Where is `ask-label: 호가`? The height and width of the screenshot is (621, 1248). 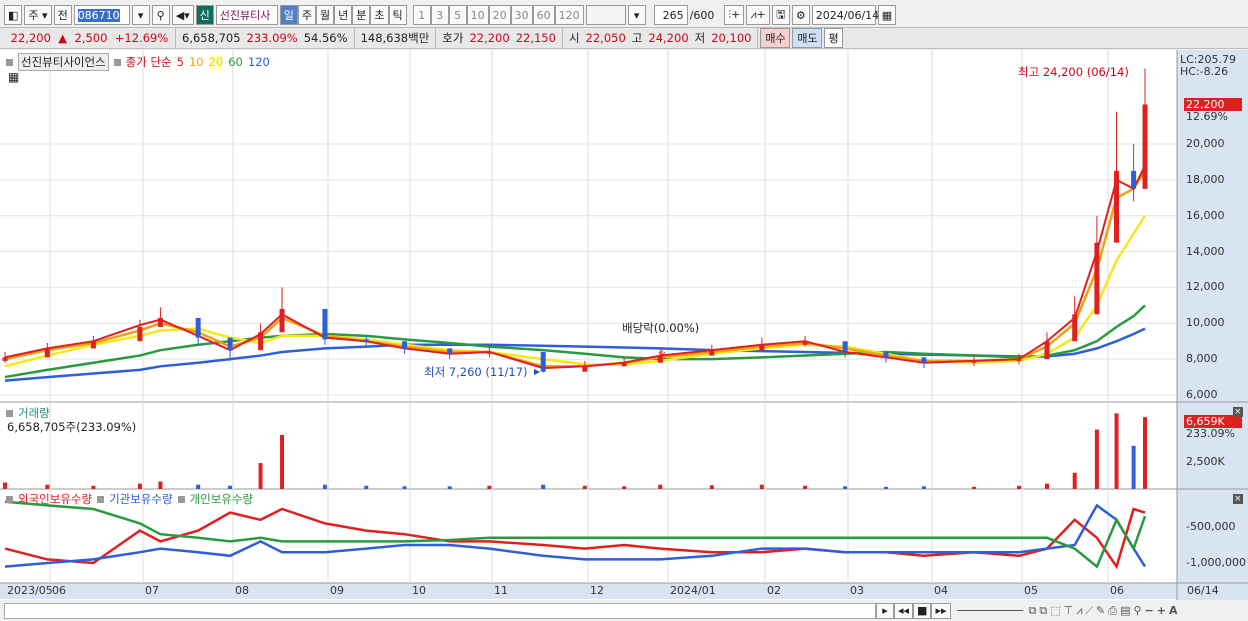
ask-label: 호가 is located at coordinates (453, 38).